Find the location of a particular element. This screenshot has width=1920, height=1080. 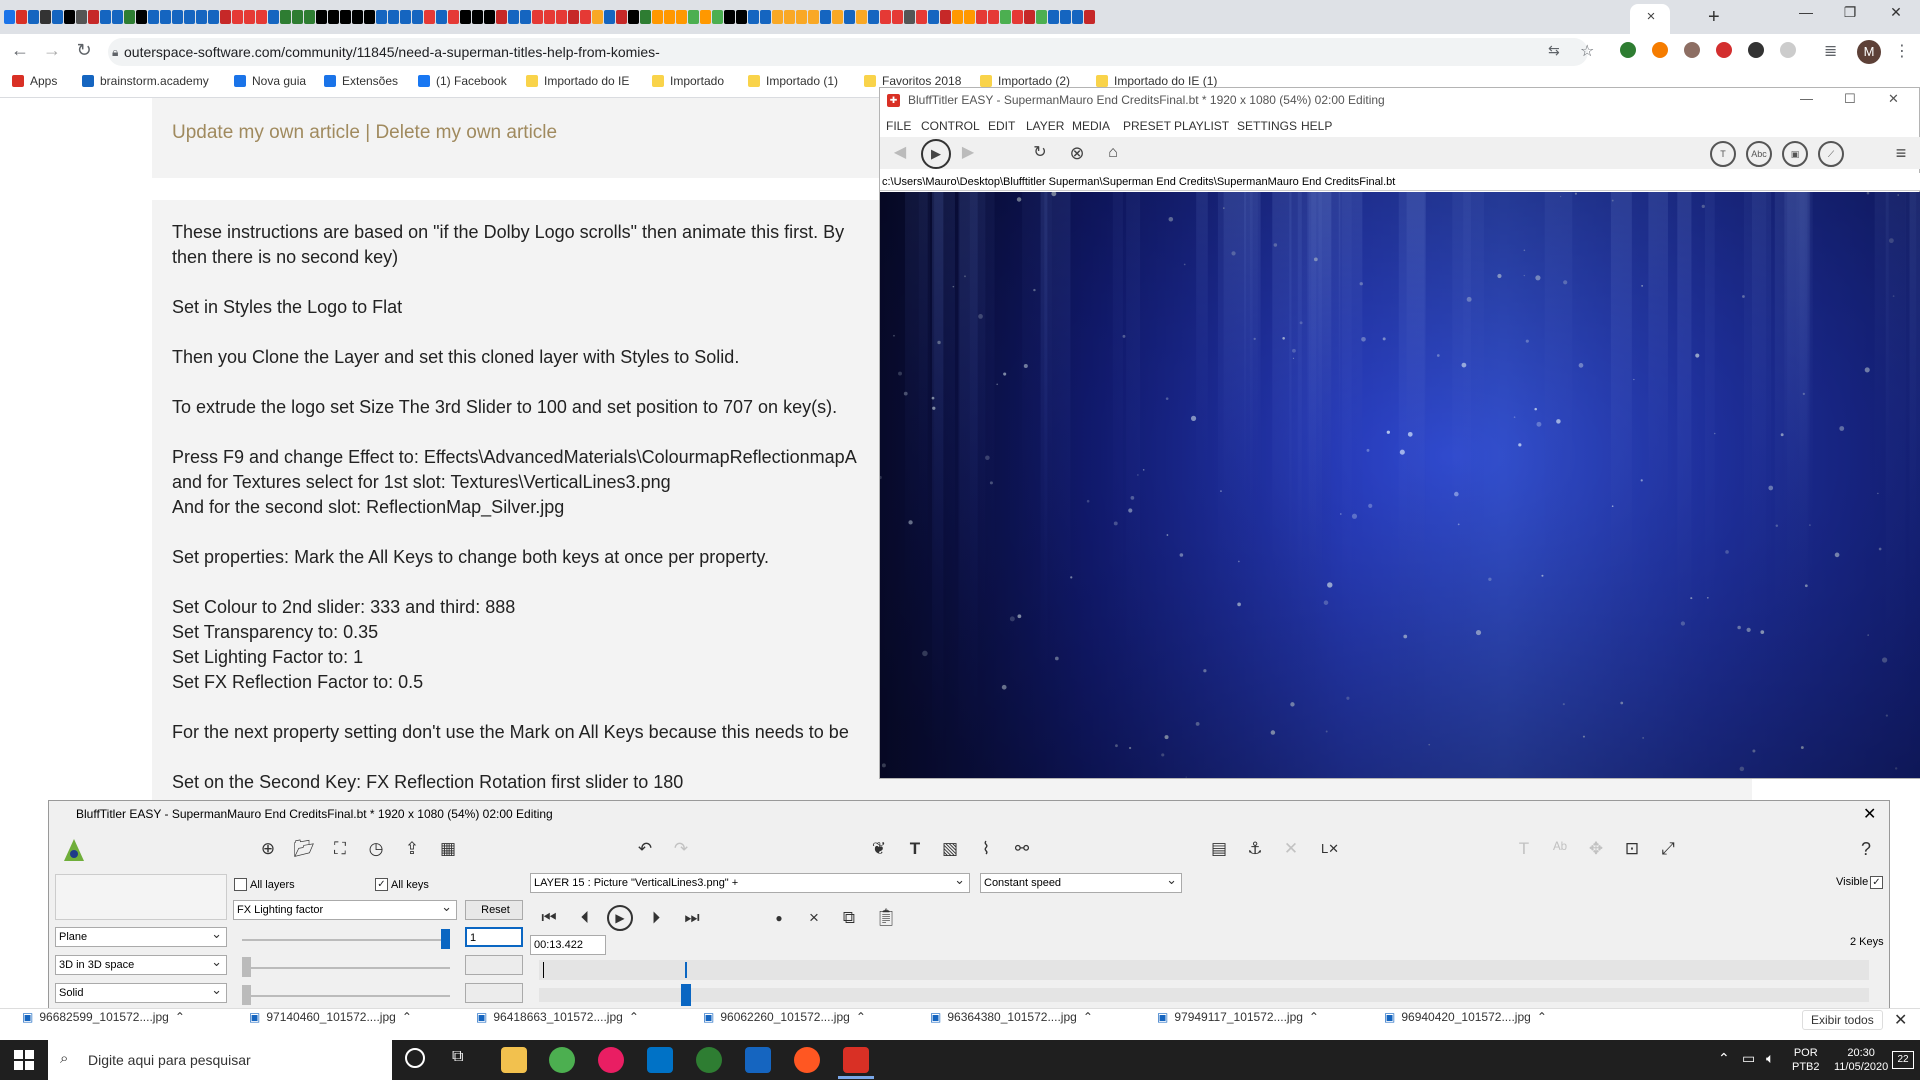

bookmark-apps: Apps is located at coordinates (34, 81).